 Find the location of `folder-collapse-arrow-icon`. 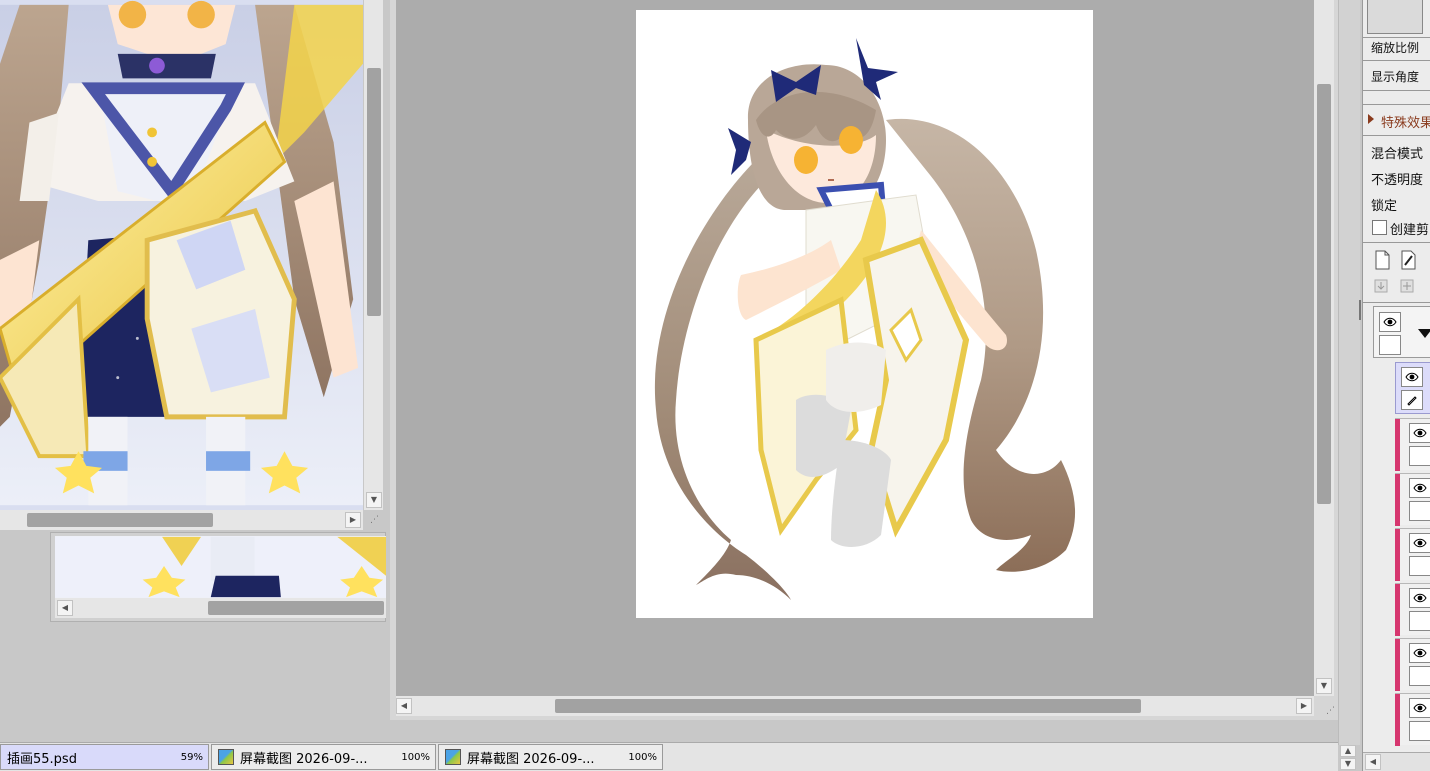

folder-collapse-arrow-icon is located at coordinates (1424, 333).